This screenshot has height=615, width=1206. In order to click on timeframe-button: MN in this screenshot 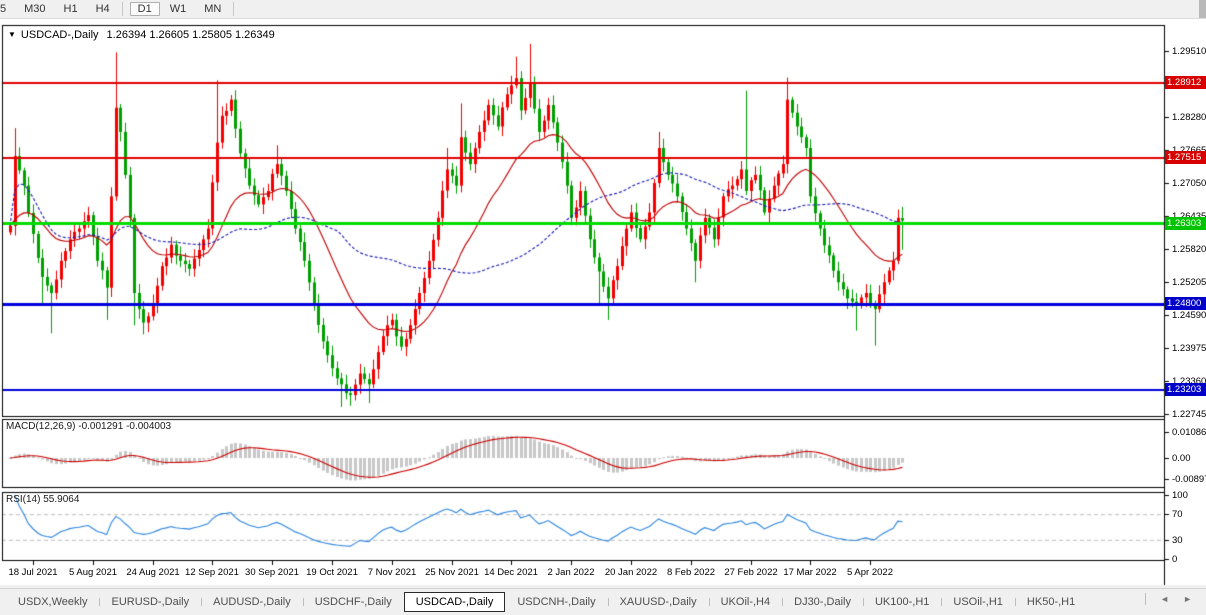, I will do `click(215, 9)`.